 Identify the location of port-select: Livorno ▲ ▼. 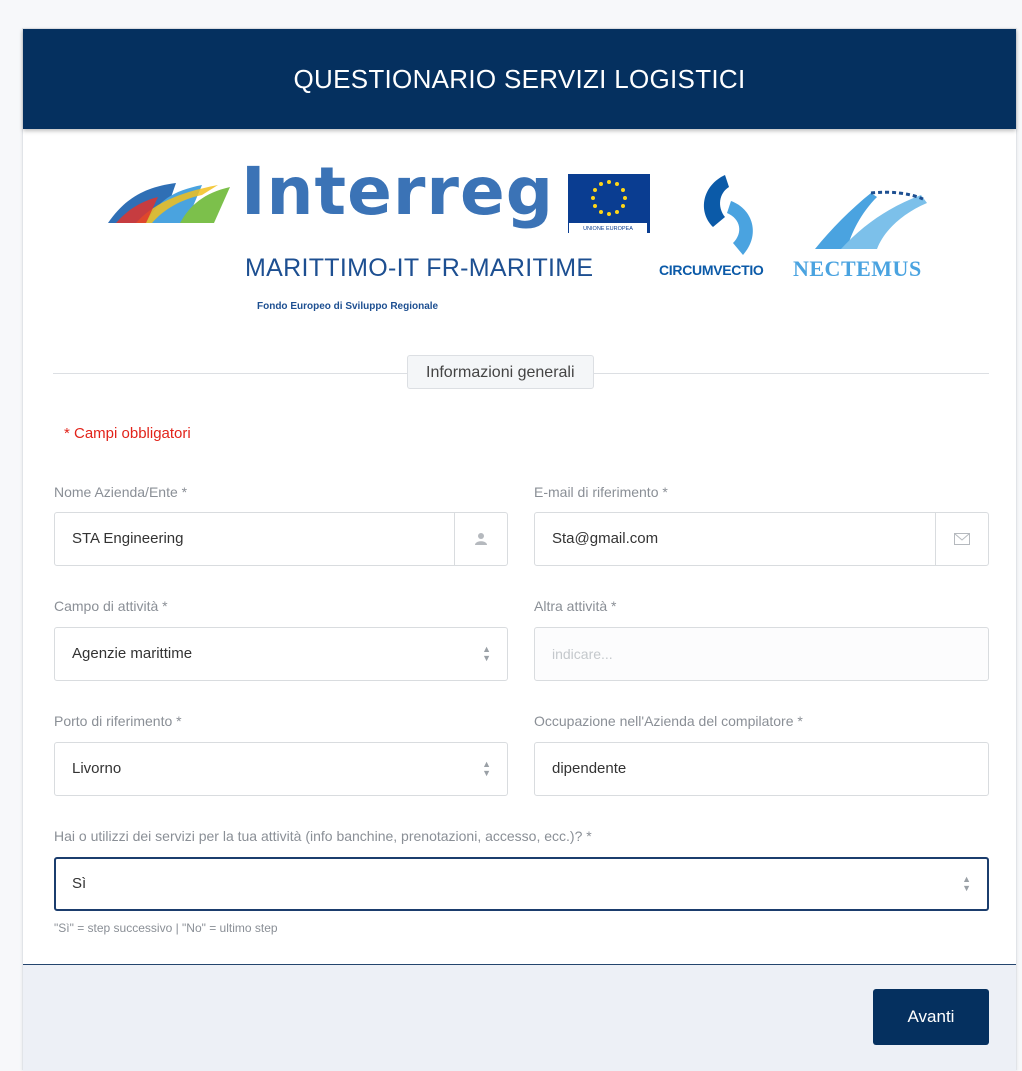
(281, 769).